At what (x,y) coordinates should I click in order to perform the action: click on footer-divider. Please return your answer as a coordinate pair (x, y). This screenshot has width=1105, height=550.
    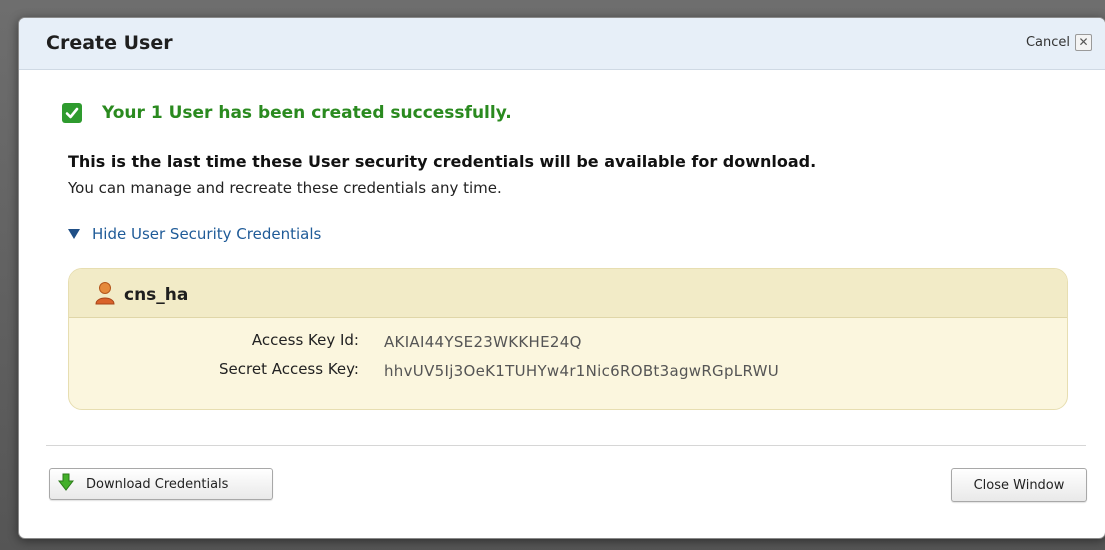
    Looking at the image, I should click on (566, 445).